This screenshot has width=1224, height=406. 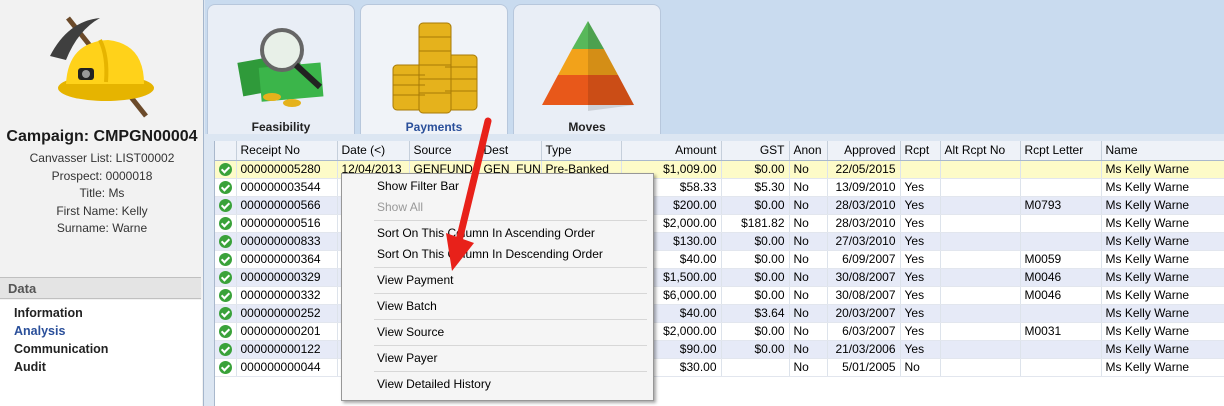 What do you see at coordinates (373, 151) in the screenshot?
I see `col-header-date: Date (<)` at bounding box center [373, 151].